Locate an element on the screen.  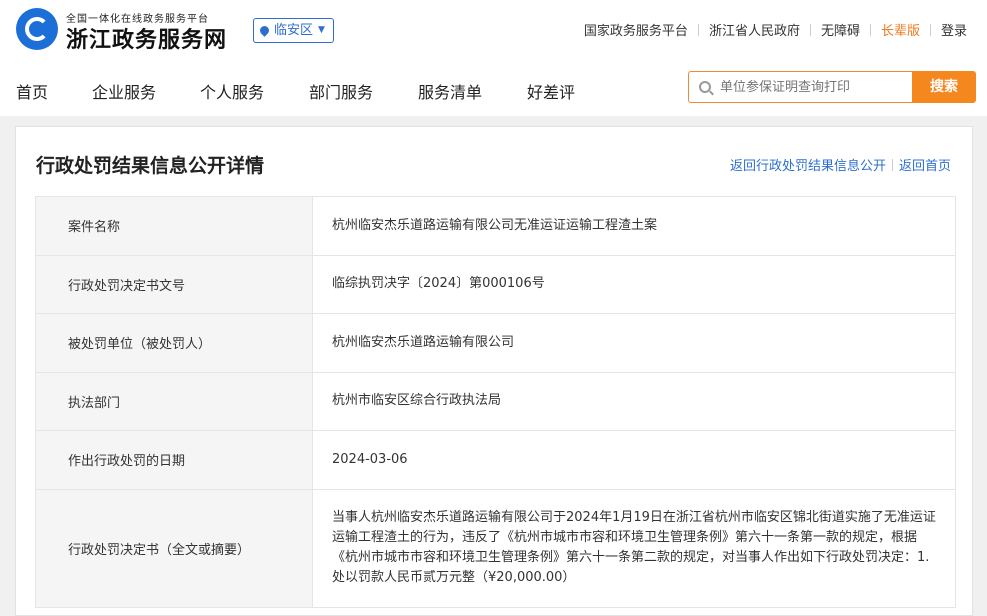
table-row: 被处罚单位（被处罚人） 杭州临安杰乐道路运输有限公司 is located at coordinates (495, 343).